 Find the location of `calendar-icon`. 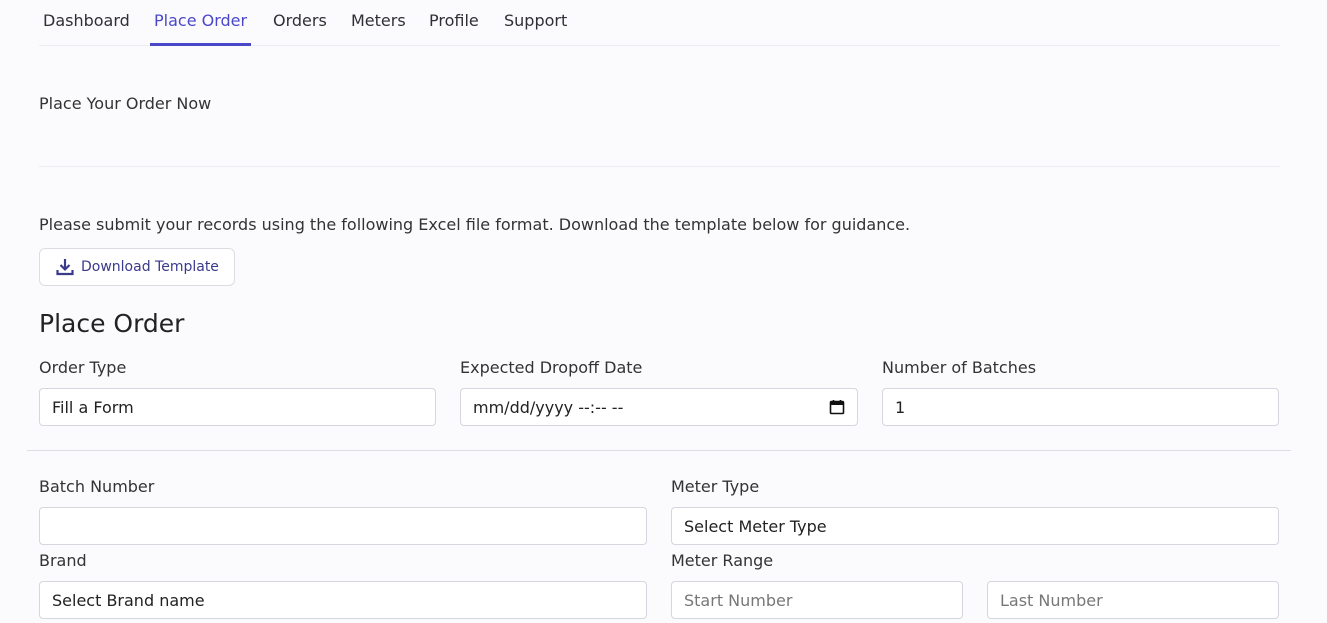

calendar-icon is located at coordinates (837, 407).